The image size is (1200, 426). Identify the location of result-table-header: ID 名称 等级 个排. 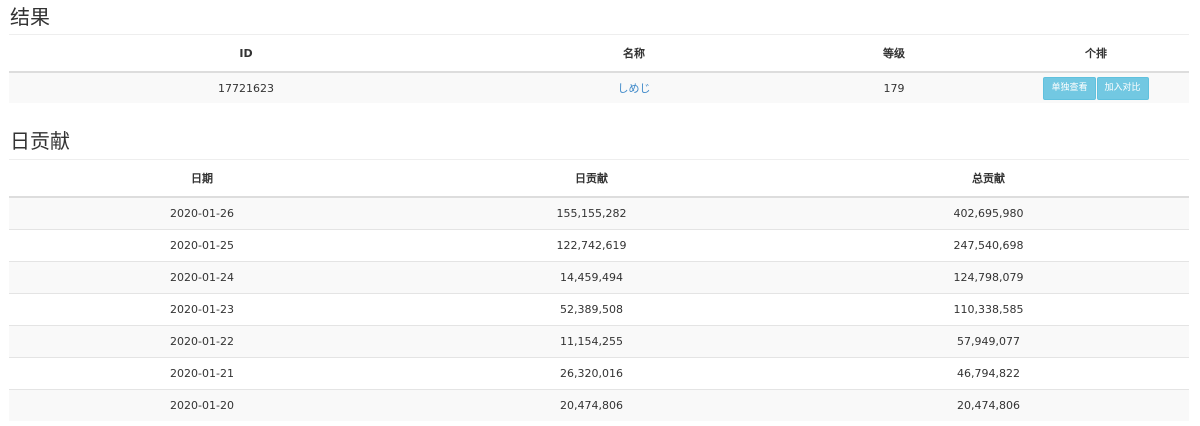
(599, 54).